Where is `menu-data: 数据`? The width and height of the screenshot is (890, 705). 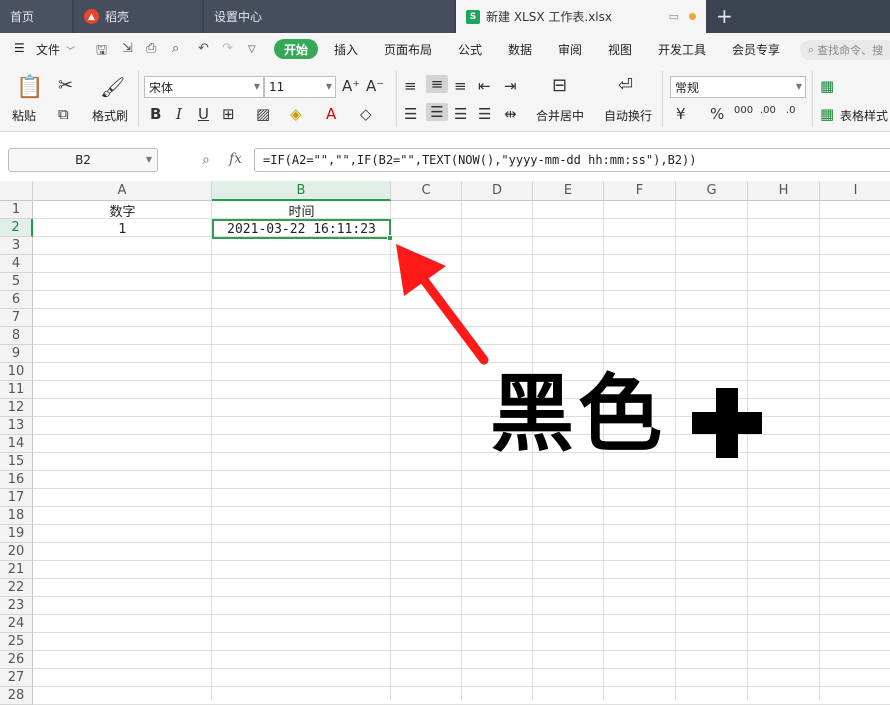 menu-data: 数据 is located at coordinates (520, 49).